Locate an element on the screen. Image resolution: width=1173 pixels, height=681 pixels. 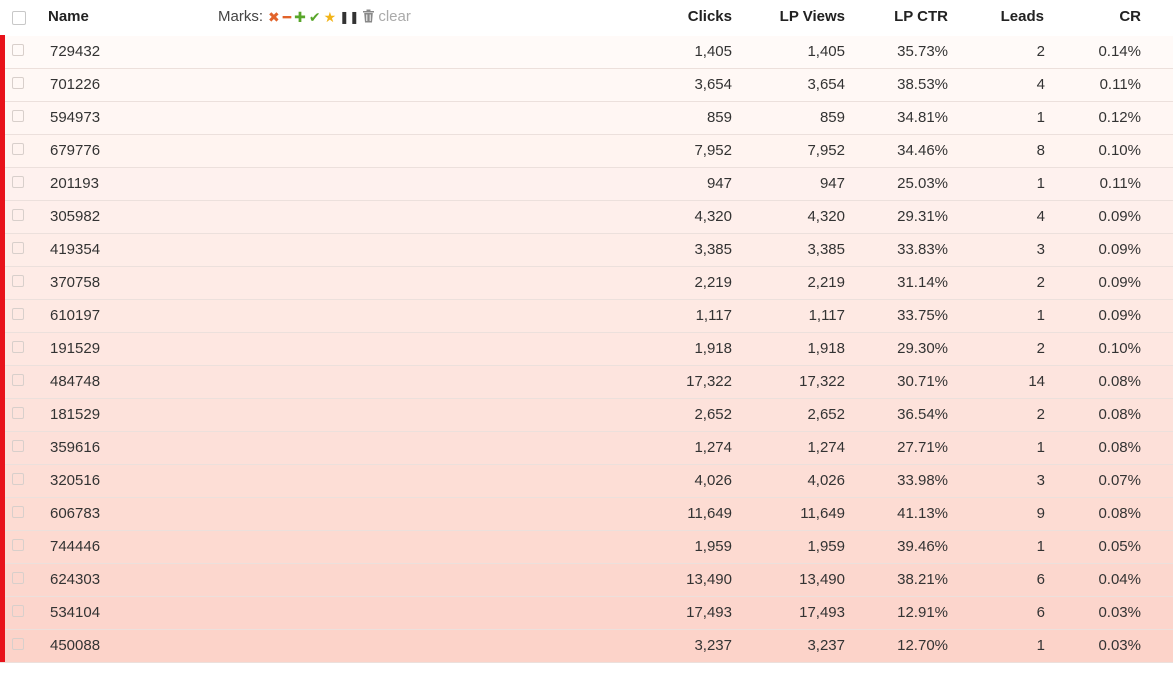
table-row: 534104 17,493 17,493 12.91% 6 0.03% is located at coordinates (586, 613).